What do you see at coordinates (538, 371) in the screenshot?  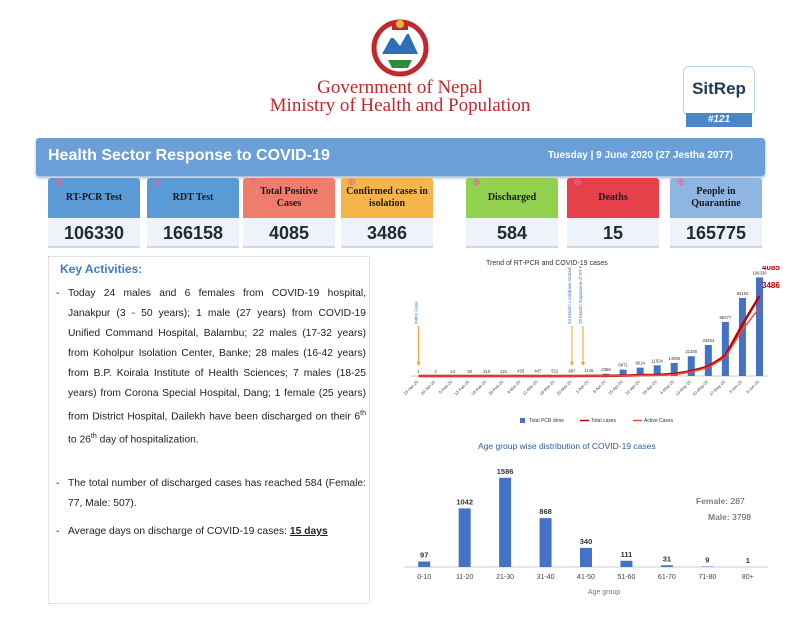 I see `pcr-data-label: 447` at bounding box center [538, 371].